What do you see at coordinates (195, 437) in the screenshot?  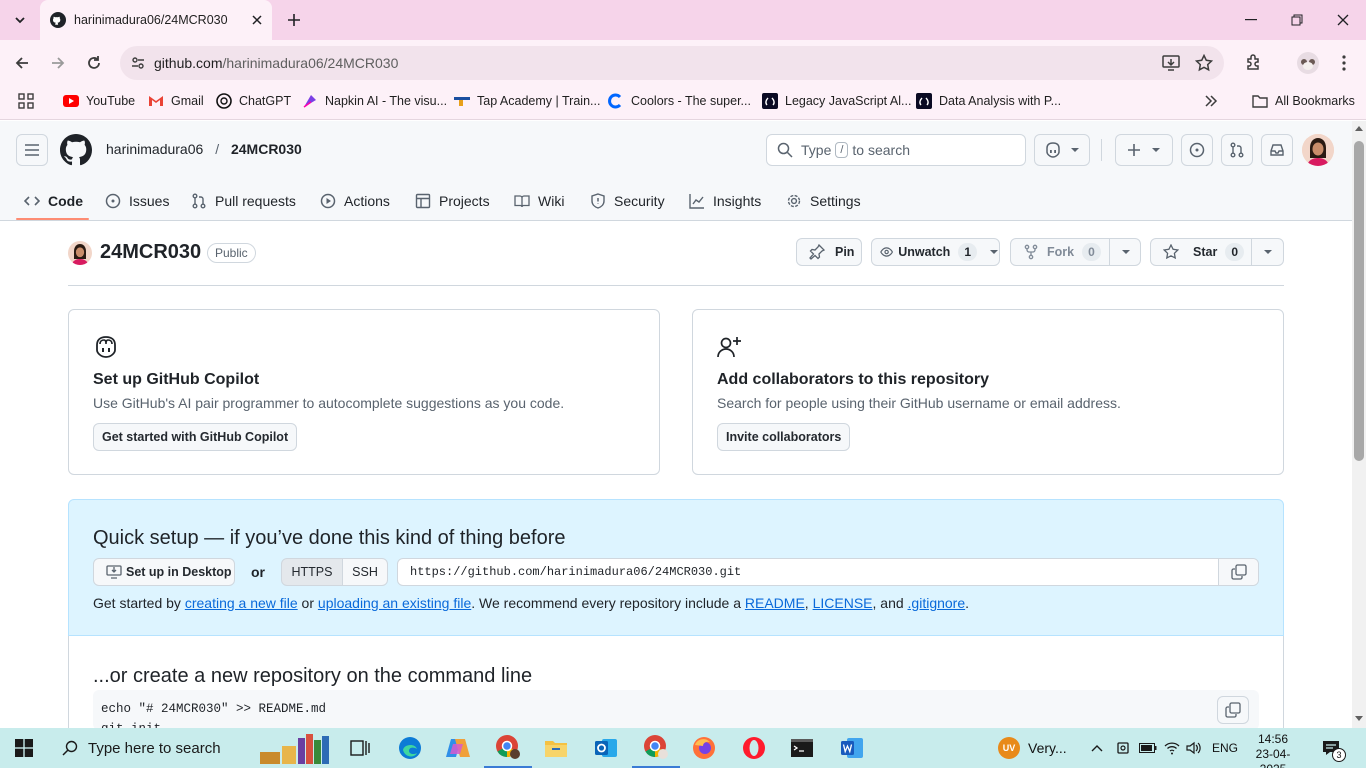 I see `get-started-copilot-button: Get started with GitHub Copilot` at bounding box center [195, 437].